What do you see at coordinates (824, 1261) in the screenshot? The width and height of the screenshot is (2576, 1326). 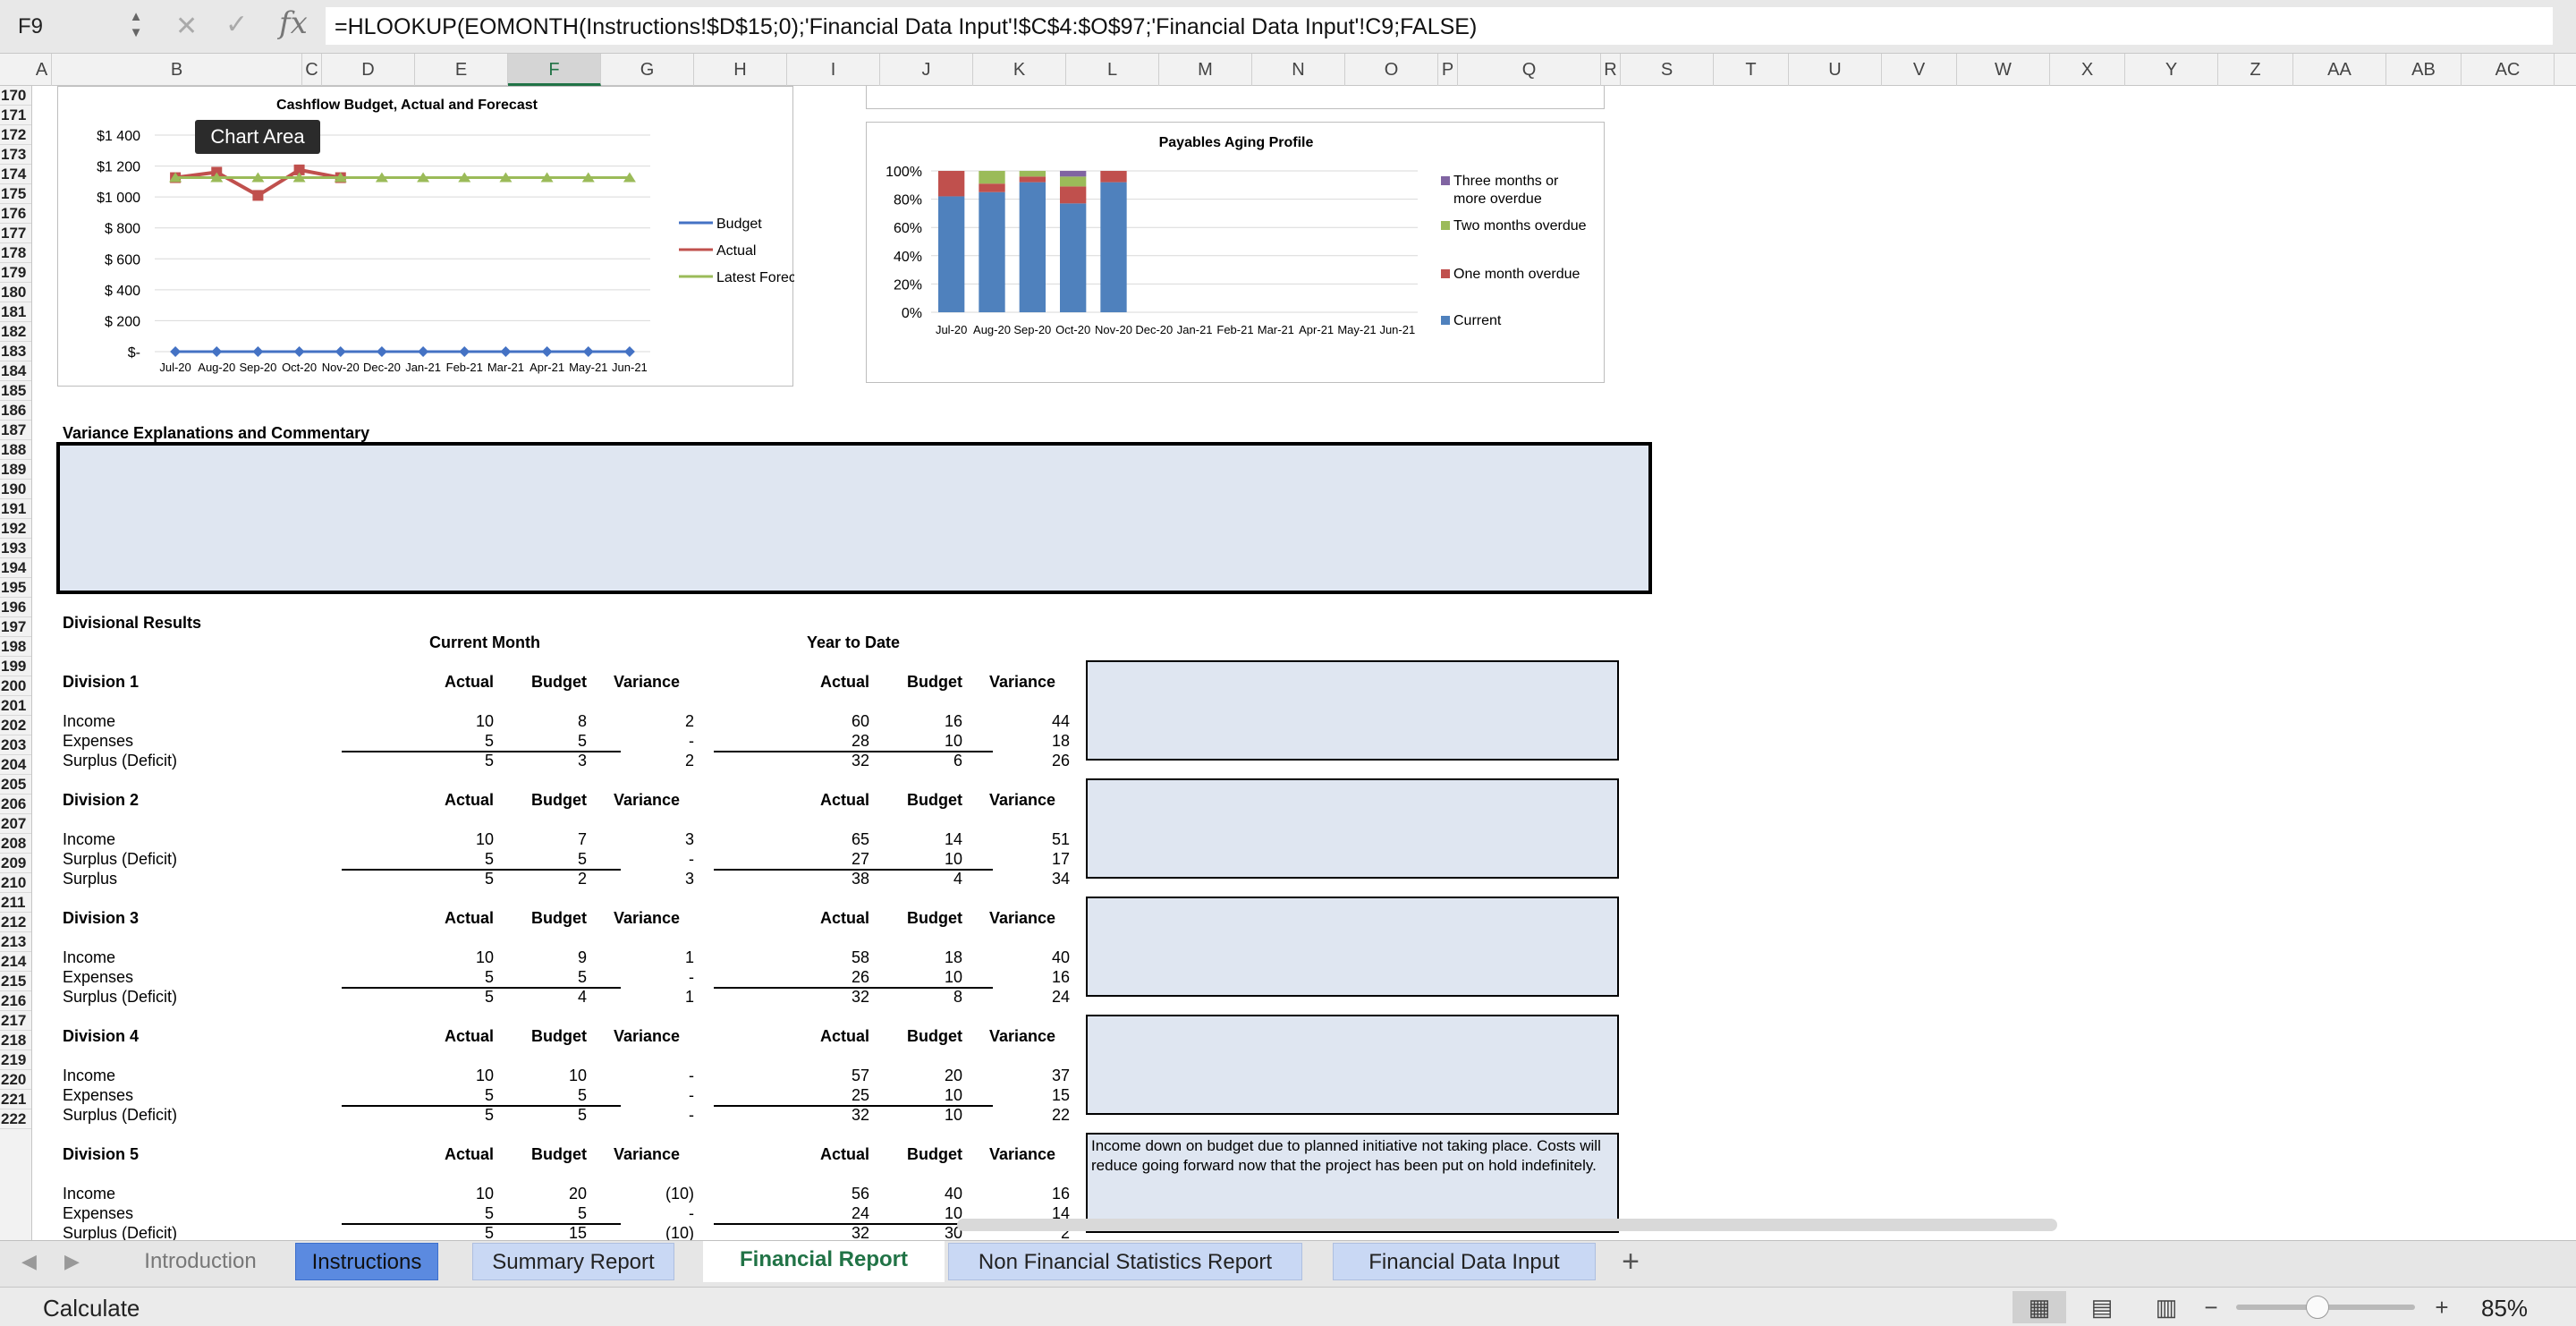 I see `sheet-tab-financial-report: Financial Report` at bounding box center [824, 1261].